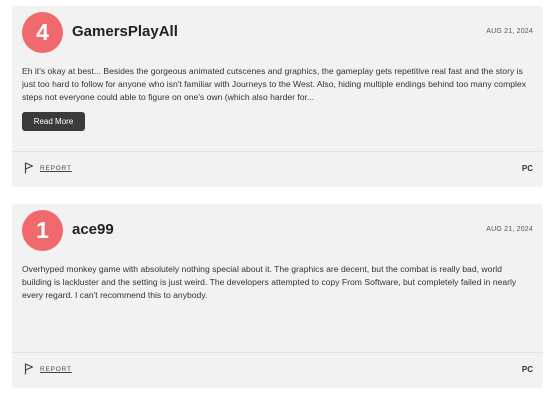 The width and height of the screenshot is (550, 402). What do you see at coordinates (277, 34) in the screenshot?
I see `review-header: 4 GamersPlayAll AUG 21, 2024` at bounding box center [277, 34].